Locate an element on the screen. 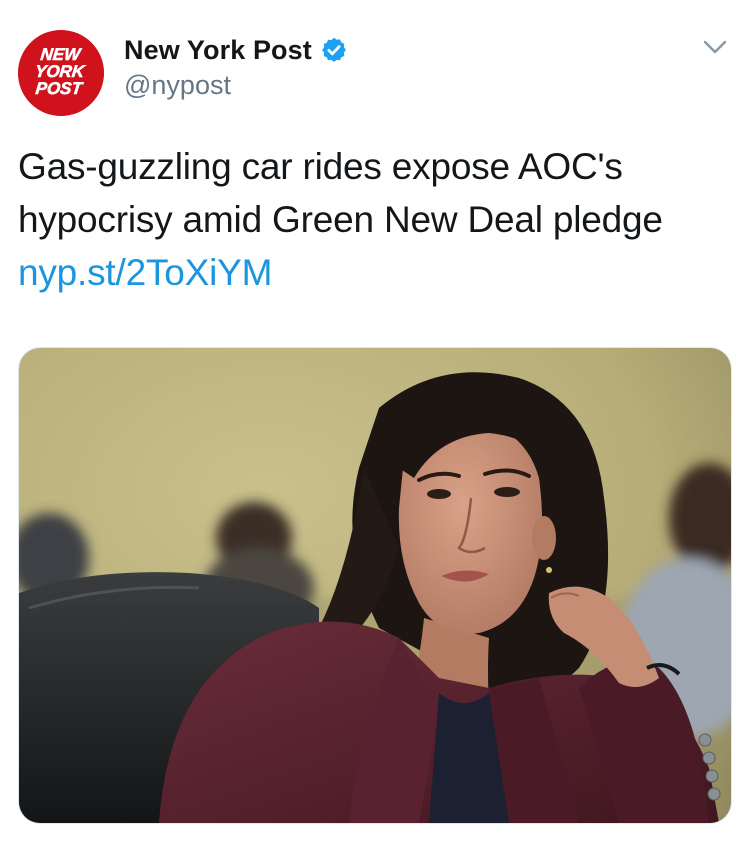 The height and width of the screenshot is (850, 750). account-name-row: New York Post is located at coordinates (236, 50).